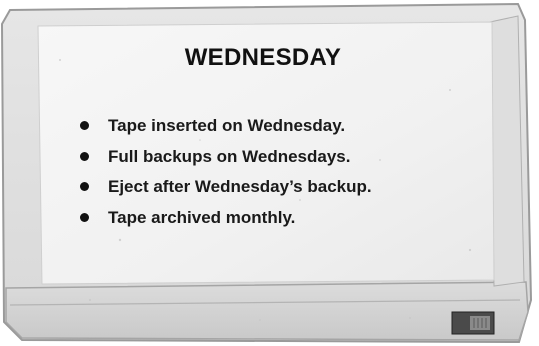 This screenshot has height=346, width=539. I want to click on tape-title: WEDNESDAY, so click(263, 57).